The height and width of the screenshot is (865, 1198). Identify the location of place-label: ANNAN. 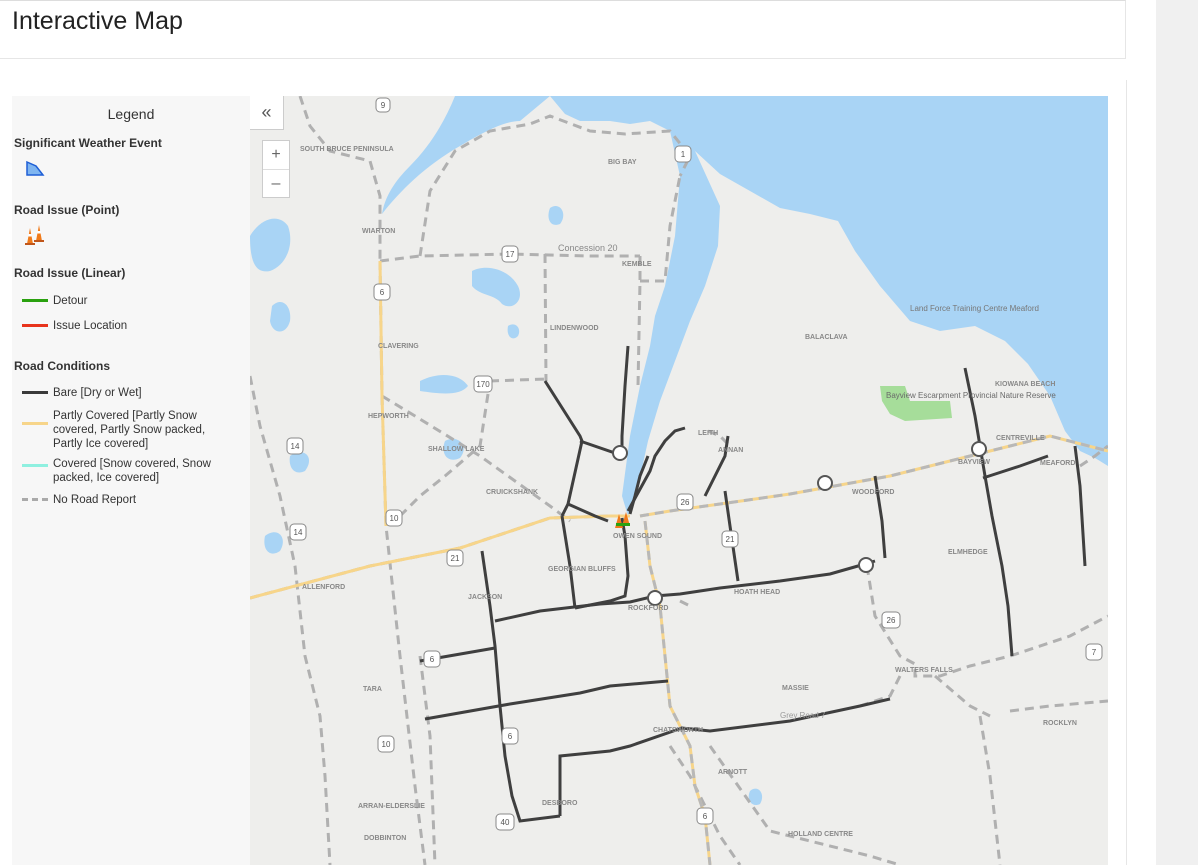
(730, 450).